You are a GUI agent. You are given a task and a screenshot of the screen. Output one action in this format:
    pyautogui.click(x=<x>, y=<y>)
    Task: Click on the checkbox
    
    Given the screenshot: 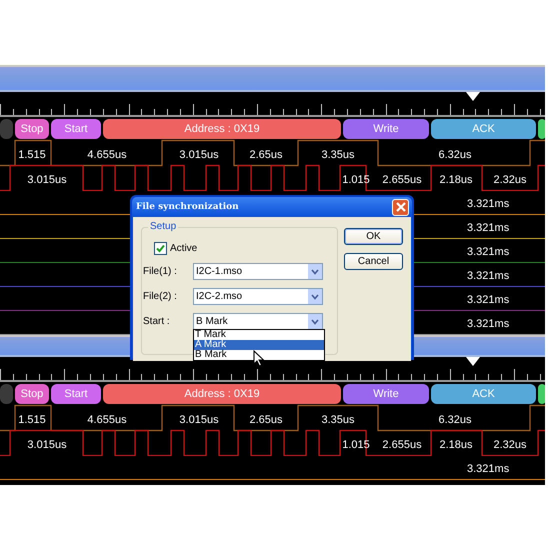 What is the action you would take?
    pyautogui.click(x=160, y=248)
    